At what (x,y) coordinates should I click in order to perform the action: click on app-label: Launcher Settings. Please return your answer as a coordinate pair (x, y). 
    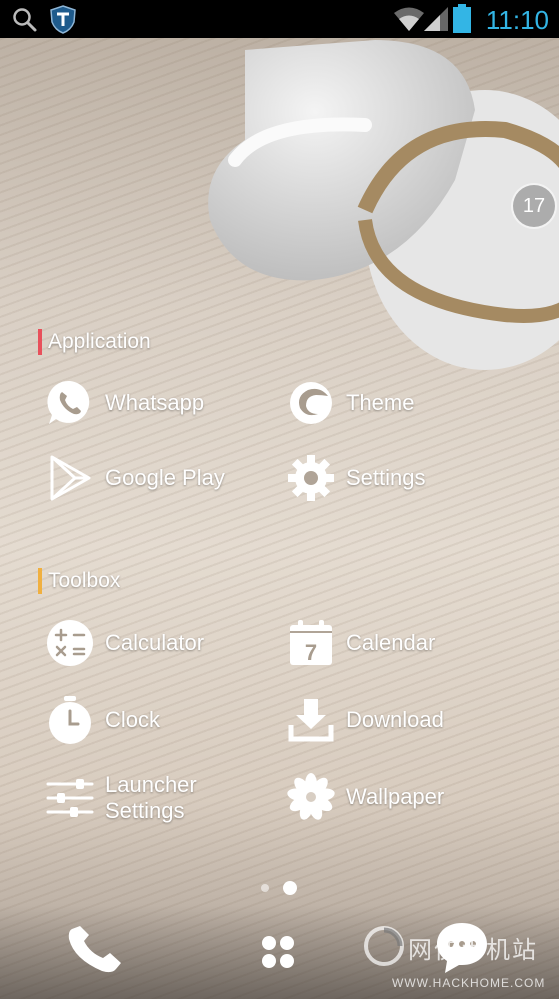
    Looking at the image, I should click on (151, 797).